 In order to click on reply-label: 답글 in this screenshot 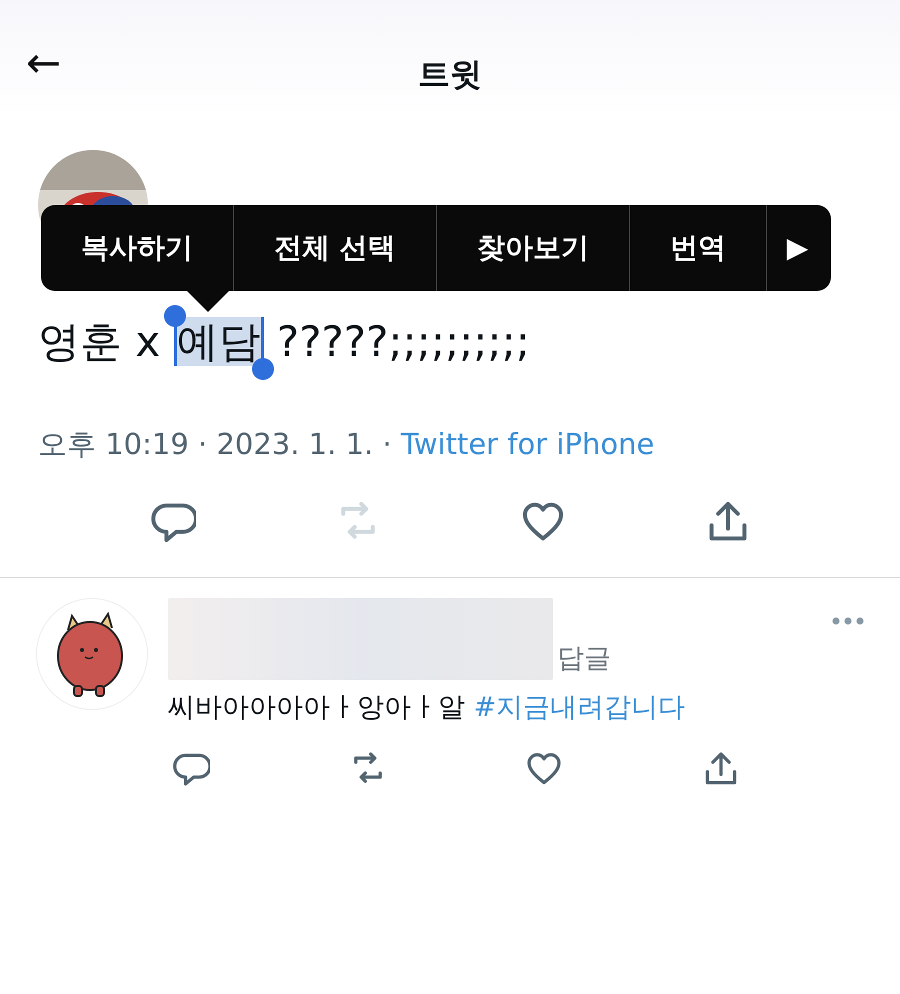, I will do `click(584, 659)`.